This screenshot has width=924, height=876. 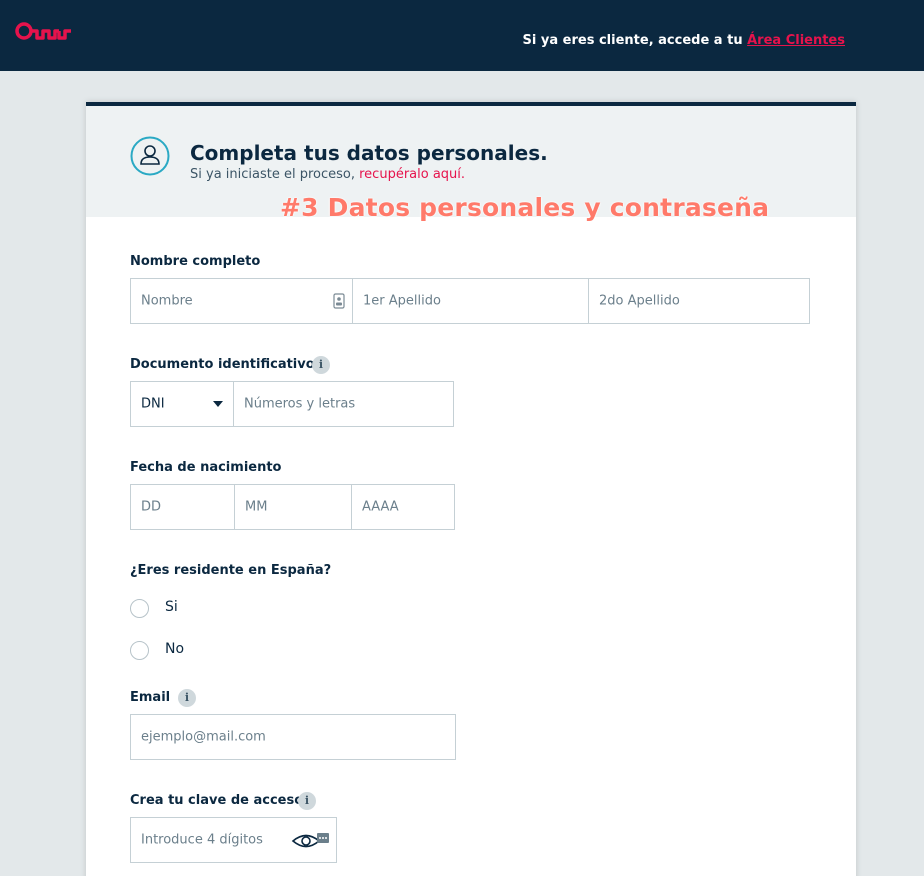 What do you see at coordinates (796, 40) in the screenshot?
I see `client-area-link: Área Clientes` at bounding box center [796, 40].